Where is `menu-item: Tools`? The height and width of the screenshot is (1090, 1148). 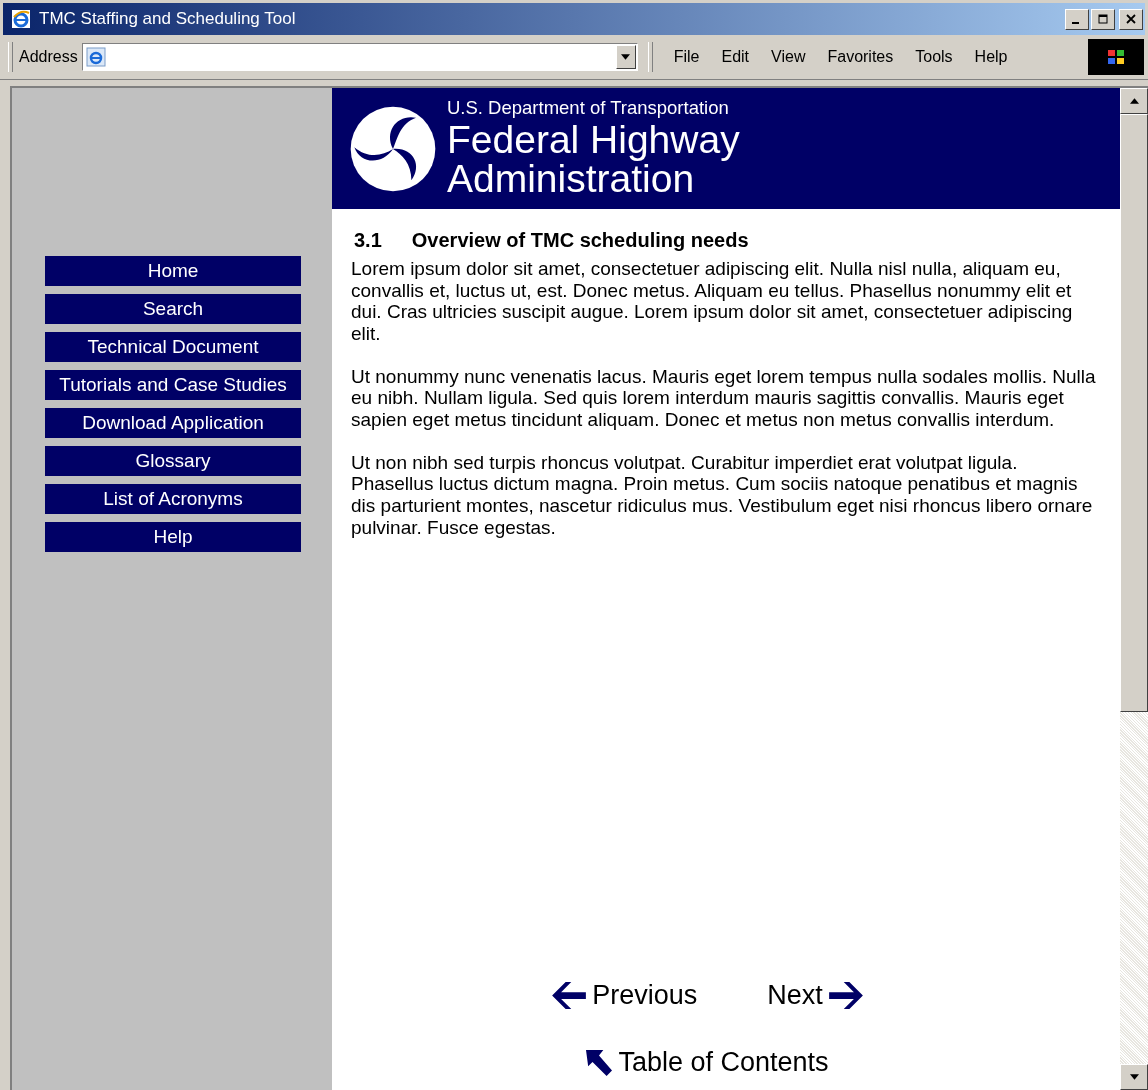
menu-item: Tools is located at coordinates (934, 57).